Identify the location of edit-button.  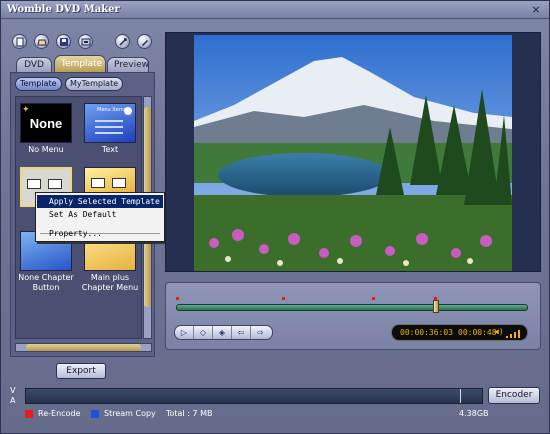
(144, 41).